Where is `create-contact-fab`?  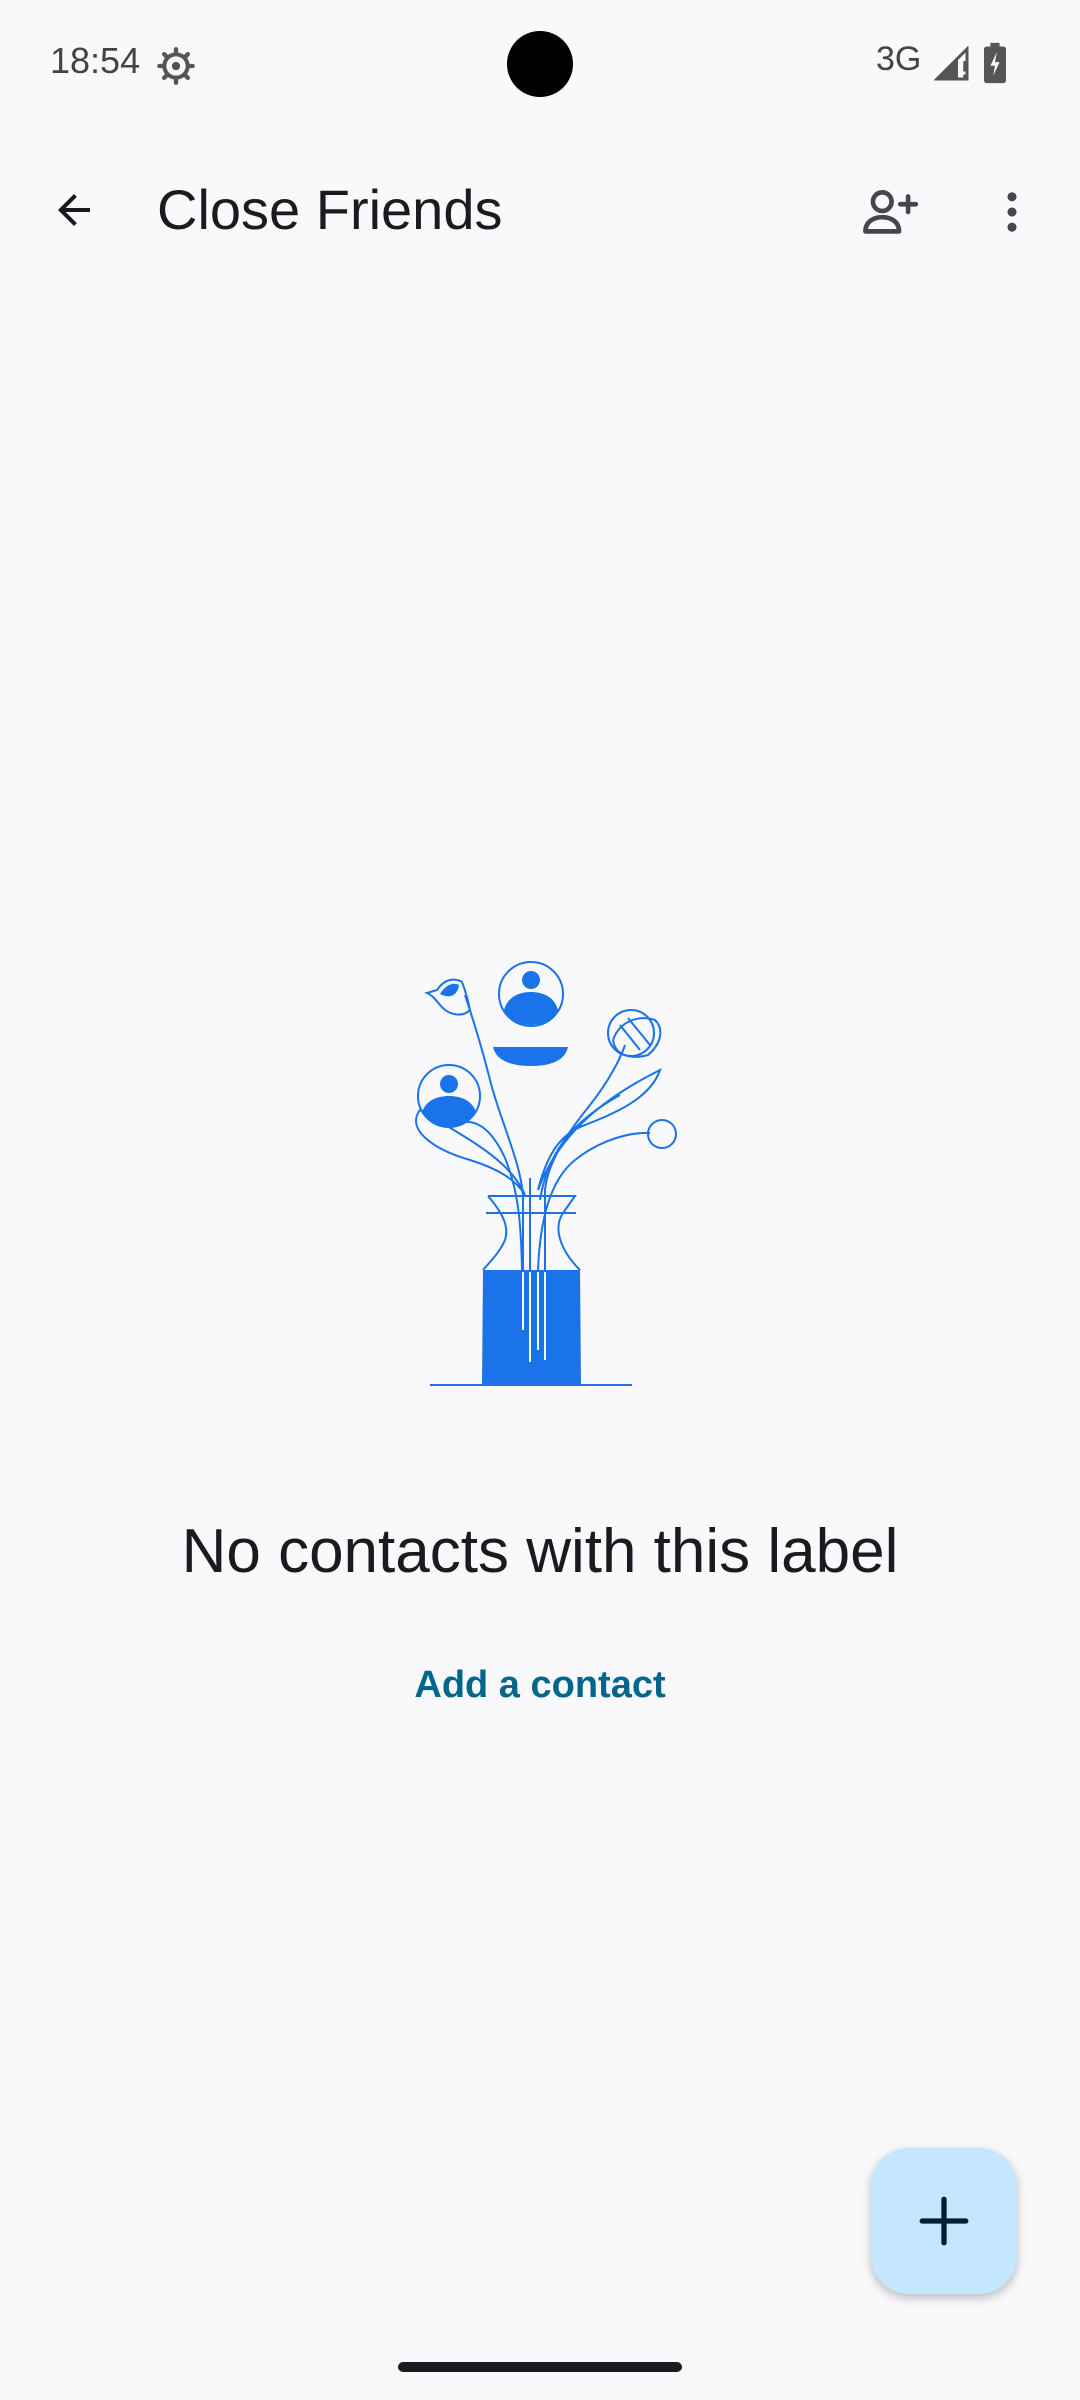
create-contact-fab is located at coordinates (944, 2221).